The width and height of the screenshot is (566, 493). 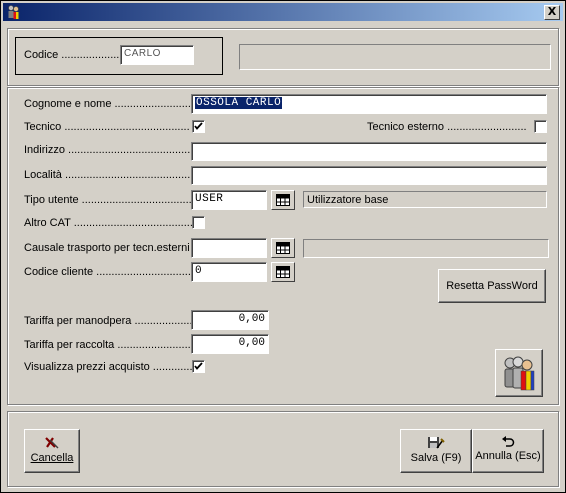 What do you see at coordinates (198, 222) in the screenshot?
I see `altro-cat-checkbox` at bounding box center [198, 222].